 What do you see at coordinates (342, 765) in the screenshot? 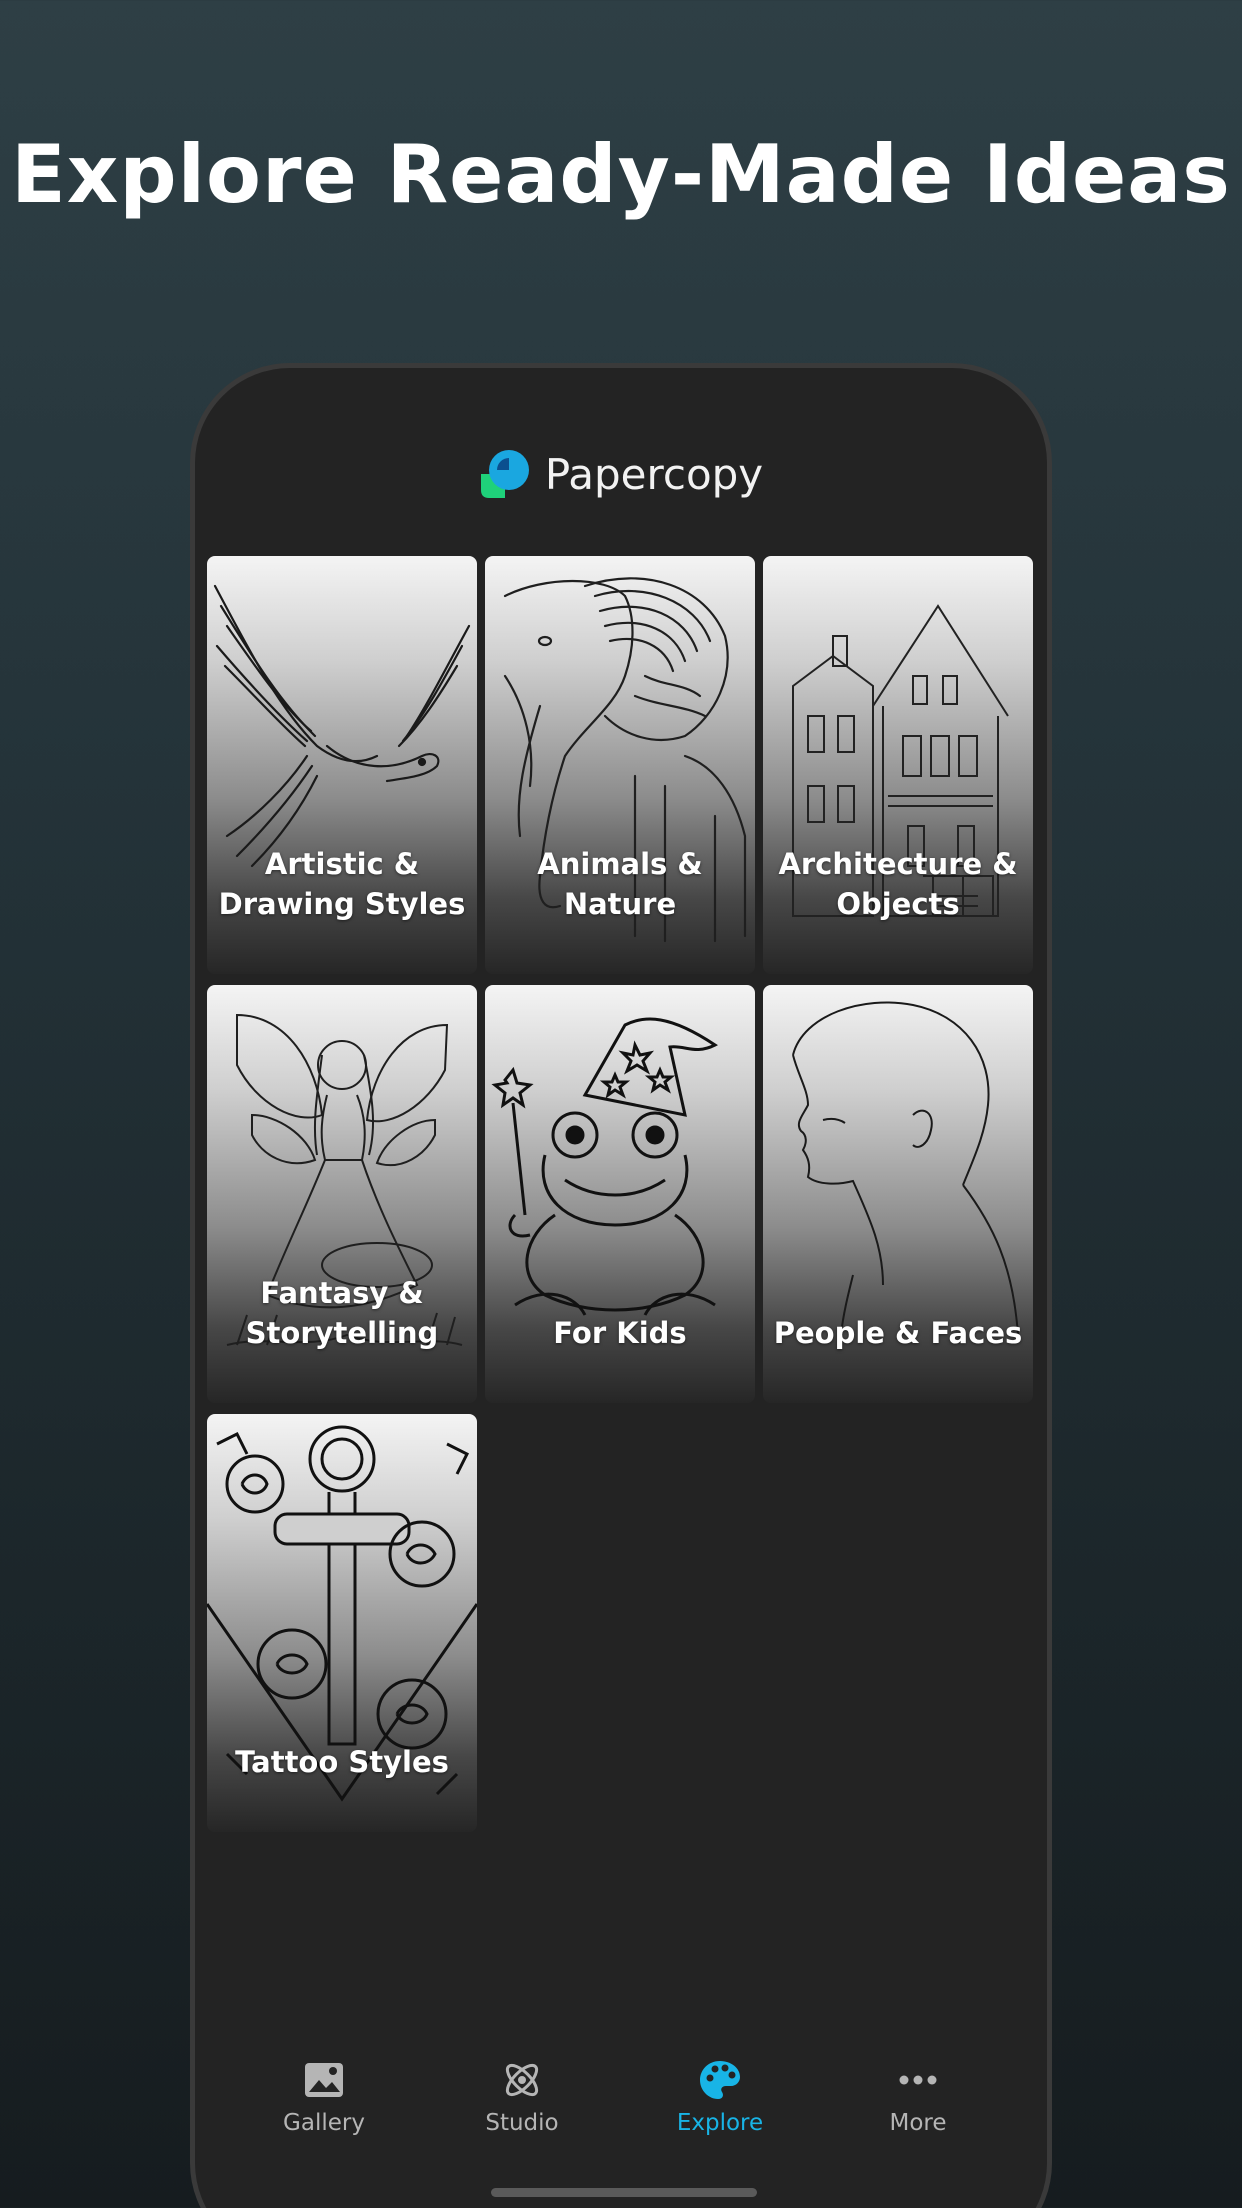
I see `category-card-artistic: Artistic & Drawing Styles` at bounding box center [342, 765].